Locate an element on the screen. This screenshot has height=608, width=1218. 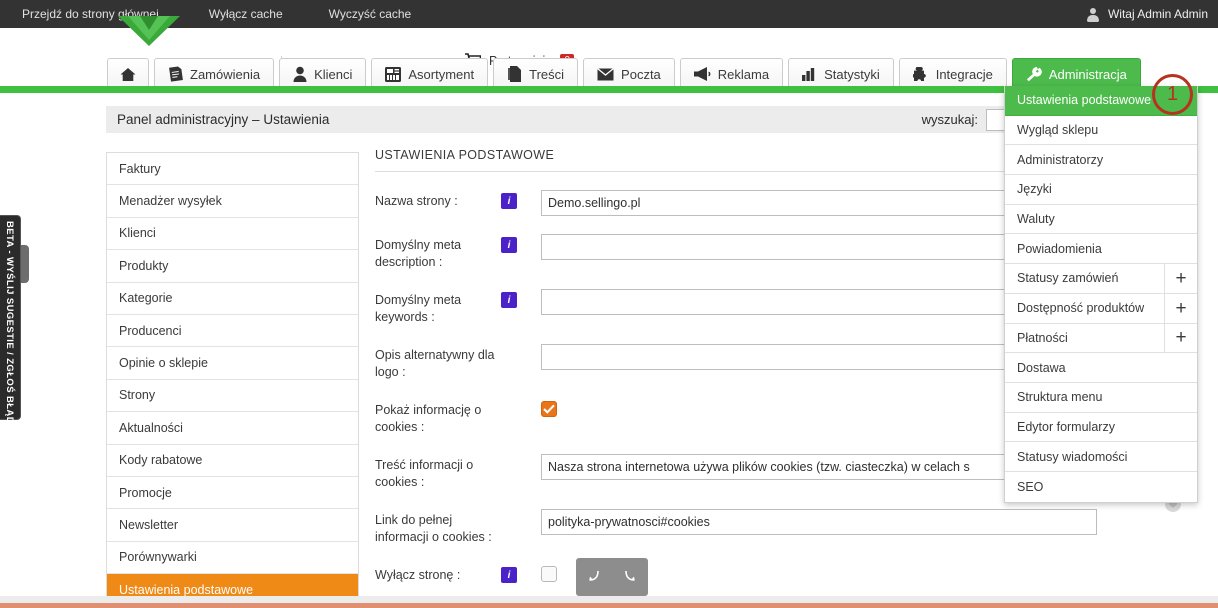
menu-item-statusy-zamowien: Statusy zamówień + is located at coordinates (1101, 279).